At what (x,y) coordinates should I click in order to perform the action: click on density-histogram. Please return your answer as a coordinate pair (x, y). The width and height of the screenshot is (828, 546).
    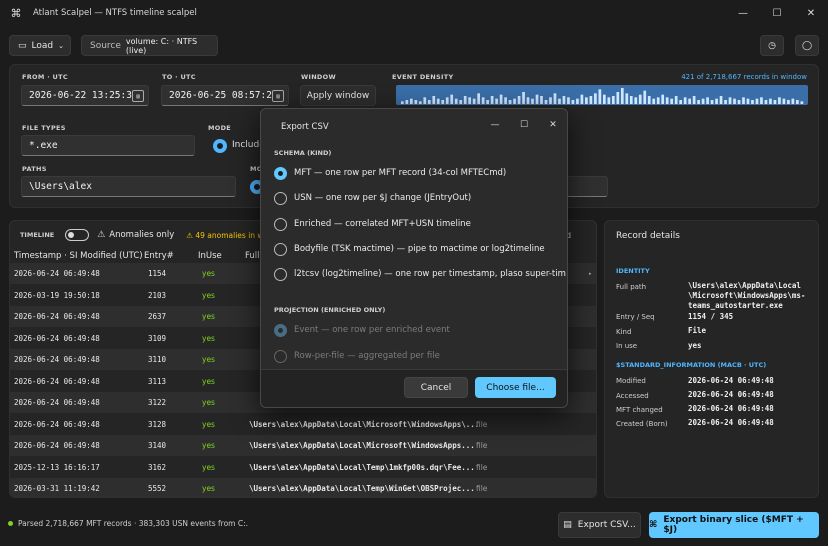
    Looking at the image, I should click on (602, 95).